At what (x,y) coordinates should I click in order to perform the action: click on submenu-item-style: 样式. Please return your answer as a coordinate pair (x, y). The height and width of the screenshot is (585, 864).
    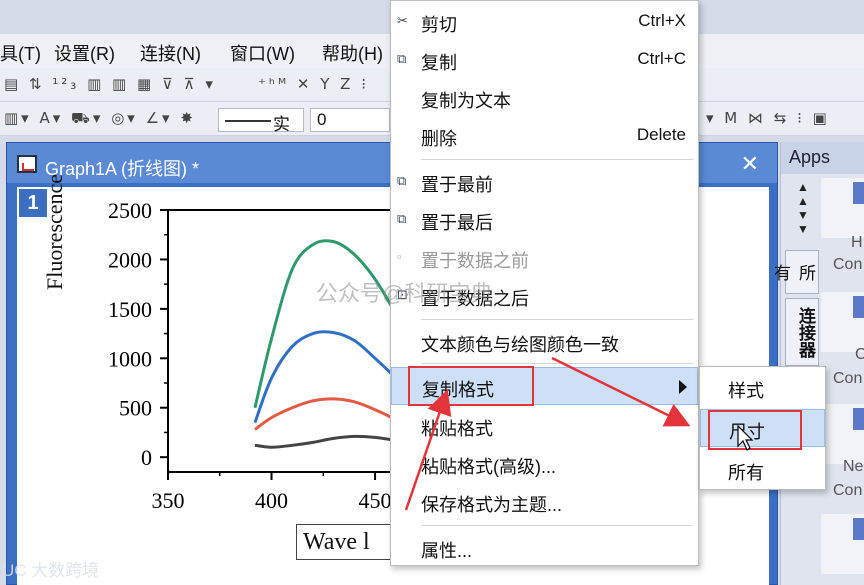
    Looking at the image, I should click on (762, 388).